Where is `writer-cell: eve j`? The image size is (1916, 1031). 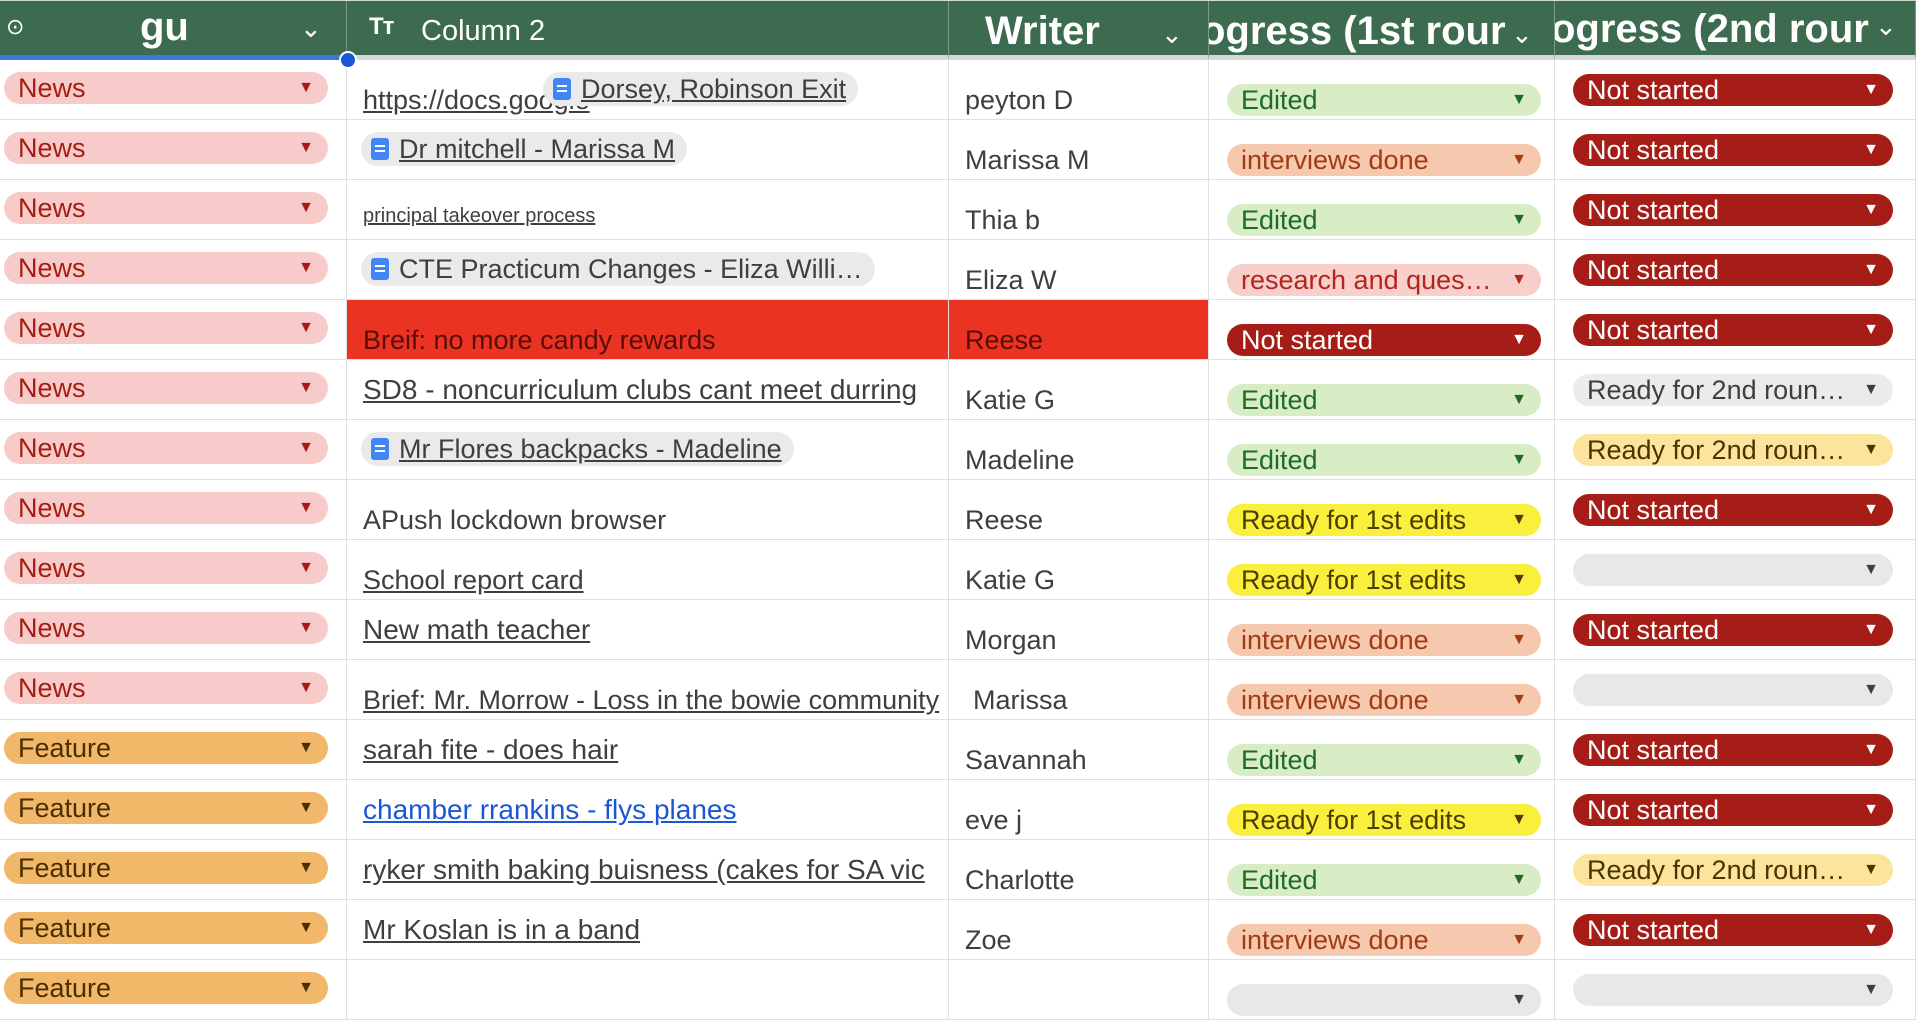 writer-cell: eve j is located at coordinates (1079, 810).